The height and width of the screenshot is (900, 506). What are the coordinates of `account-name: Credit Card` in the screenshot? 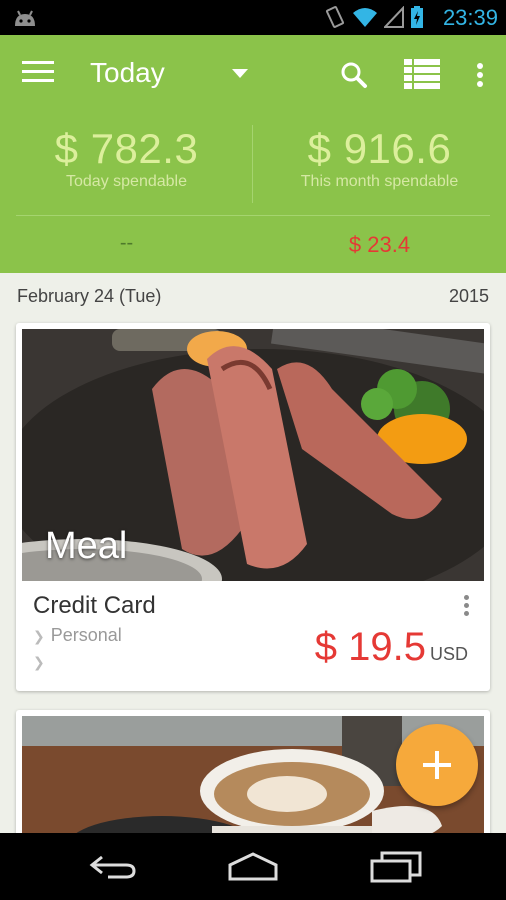 It's located at (94, 605).